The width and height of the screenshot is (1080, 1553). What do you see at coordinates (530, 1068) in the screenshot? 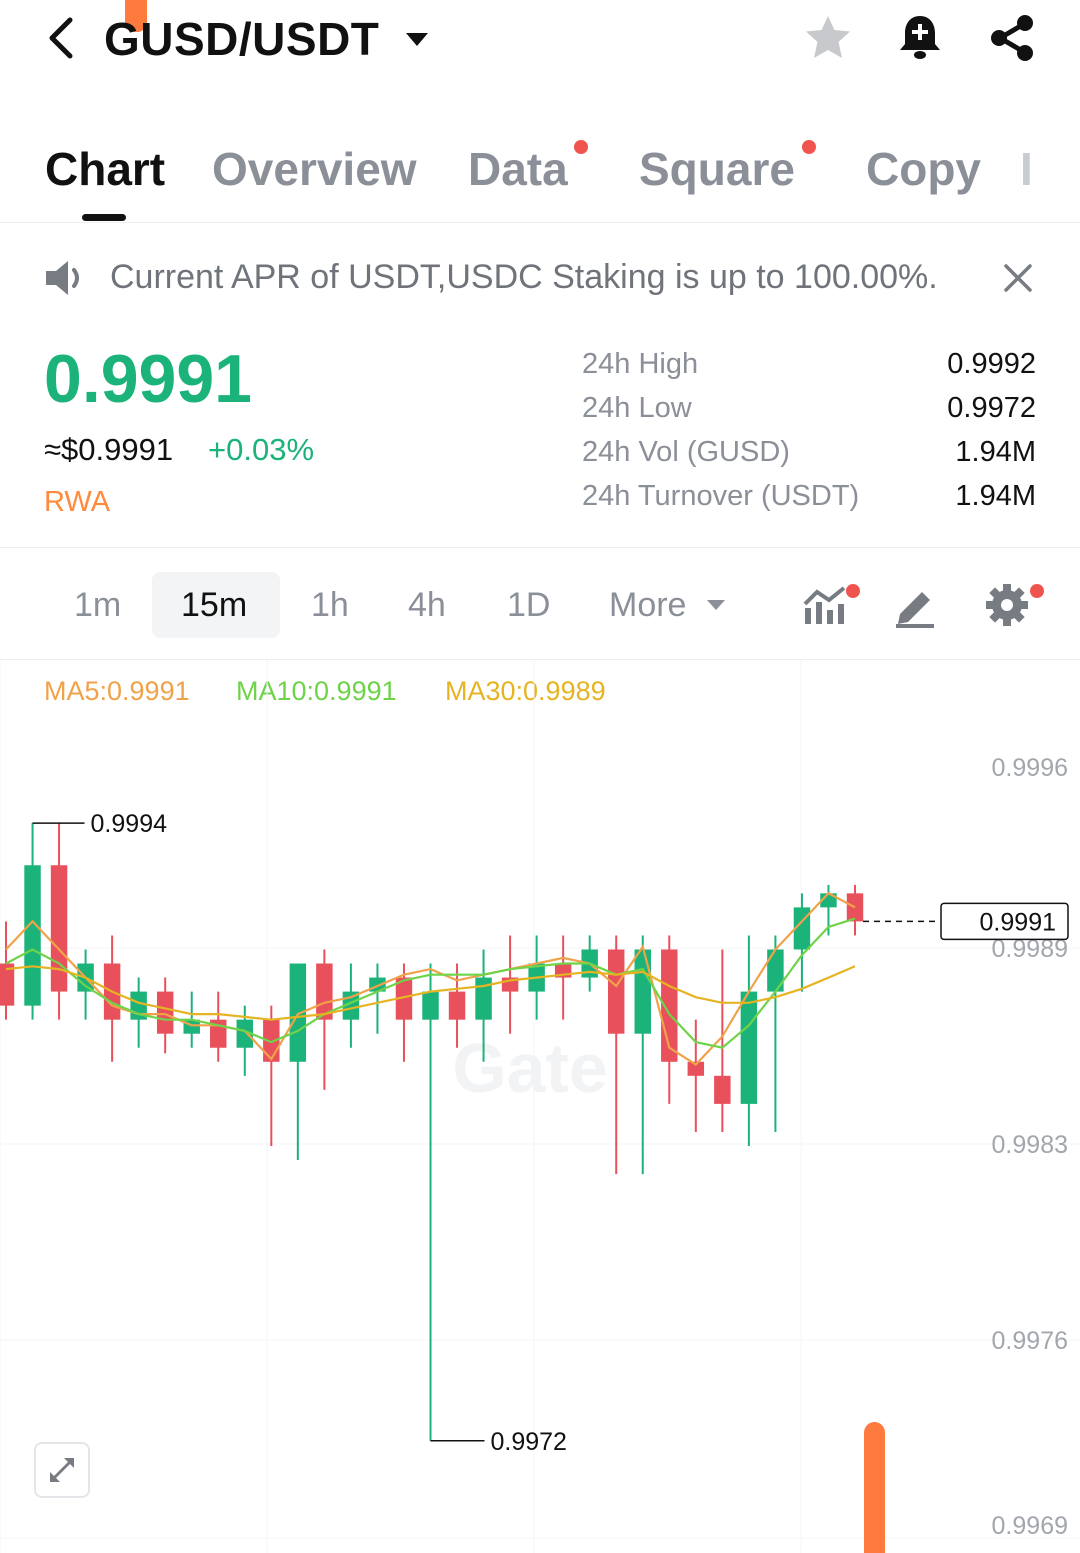
I see `watermark-logo: Gate` at bounding box center [530, 1068].